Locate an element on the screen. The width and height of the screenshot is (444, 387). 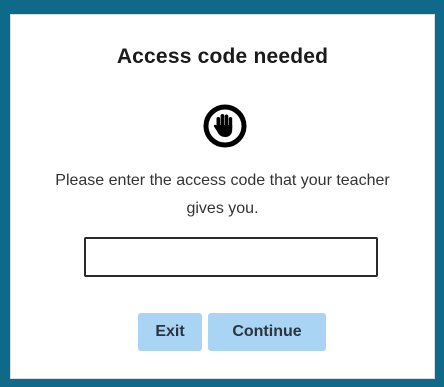
dialog-title: Access code needed is located at coordinates (222, 56).